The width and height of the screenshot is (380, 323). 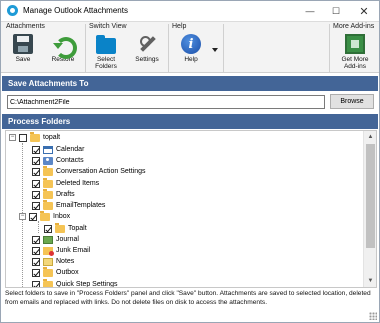 I want to click on tree-item-inbox: − Inbox, so click(x=45, y=216).